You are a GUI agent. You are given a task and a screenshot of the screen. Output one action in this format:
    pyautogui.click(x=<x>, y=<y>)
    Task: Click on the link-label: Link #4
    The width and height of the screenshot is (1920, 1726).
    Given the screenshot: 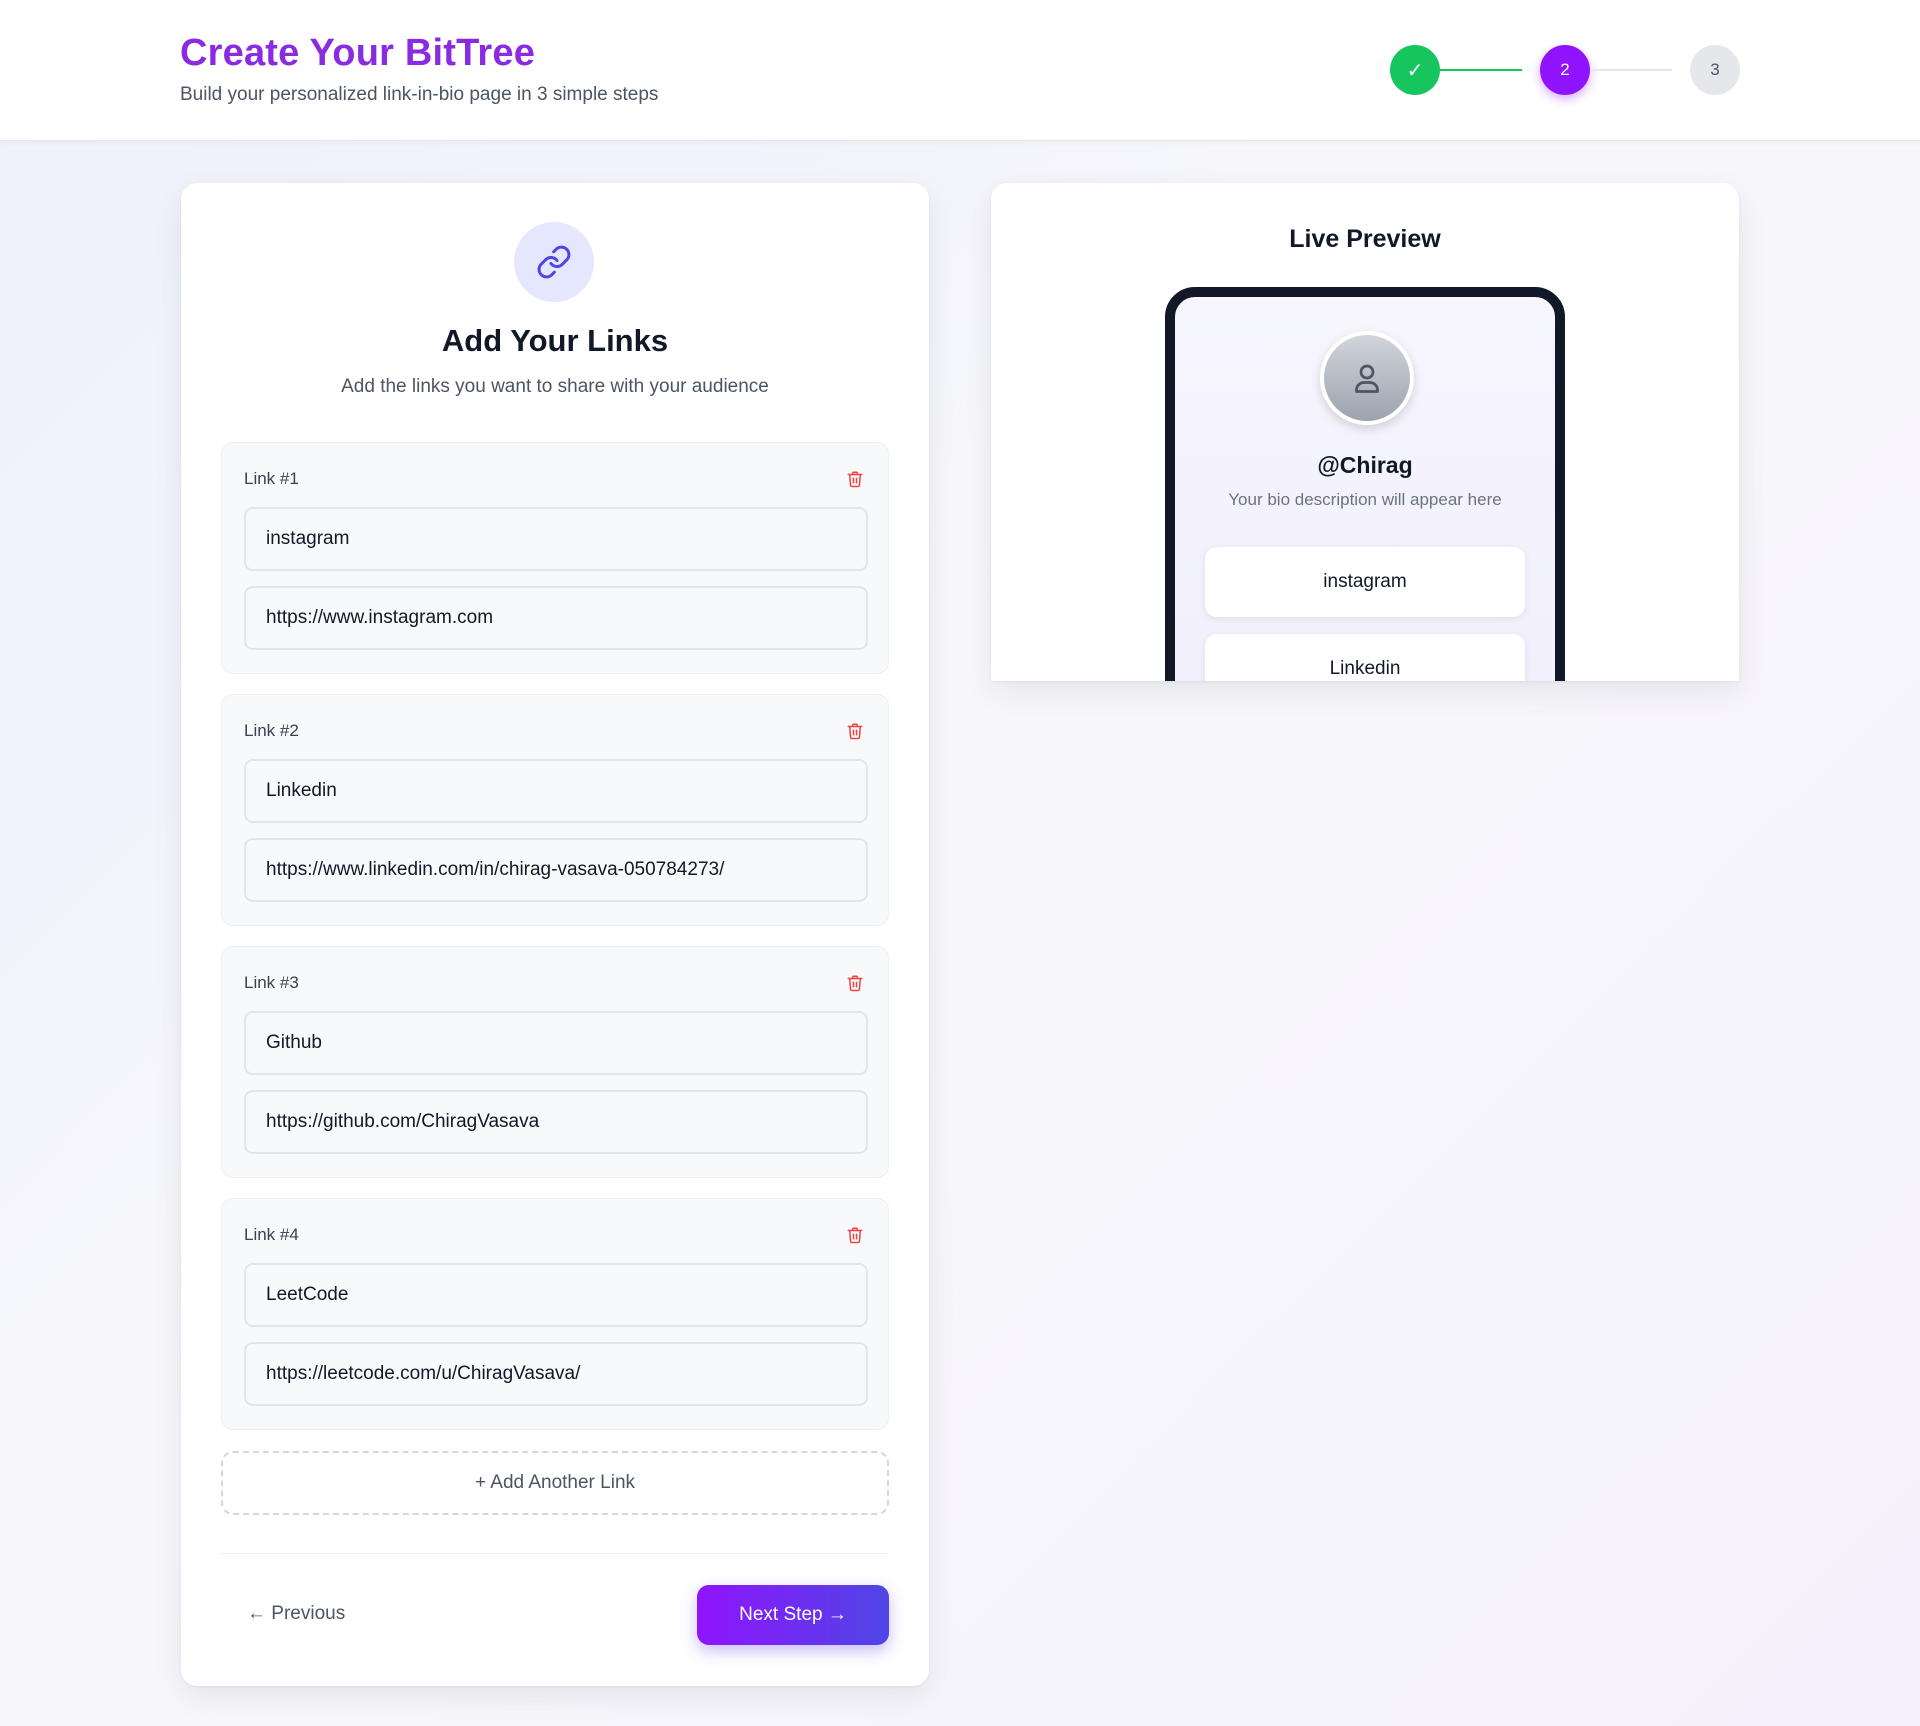 What is the action you would take?
    pyautogui.click(x=271, y=1234)
    